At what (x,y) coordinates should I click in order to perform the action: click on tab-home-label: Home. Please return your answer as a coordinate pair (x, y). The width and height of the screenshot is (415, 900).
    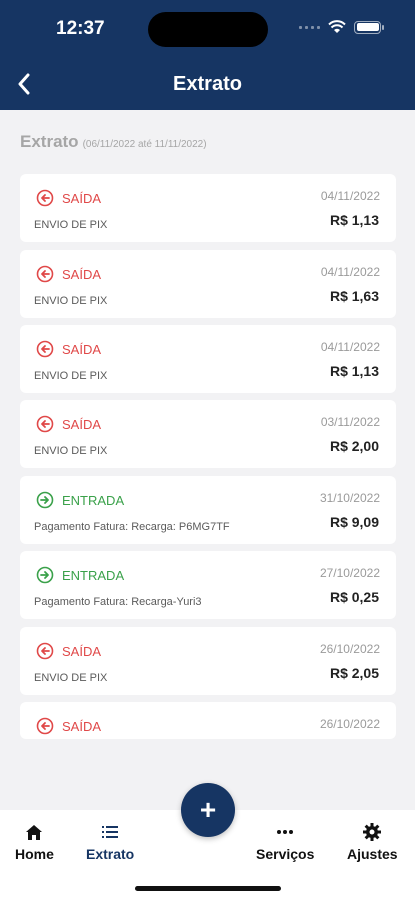
    Looking at the image, I should click on (34, 854).